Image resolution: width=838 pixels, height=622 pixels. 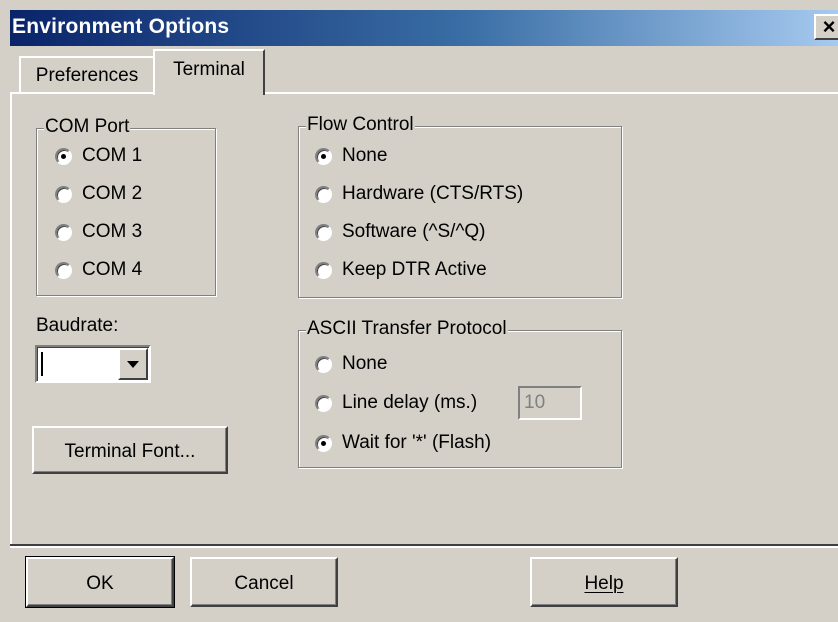 I want to click on ok-button: OK, so click(x=100, y=582).